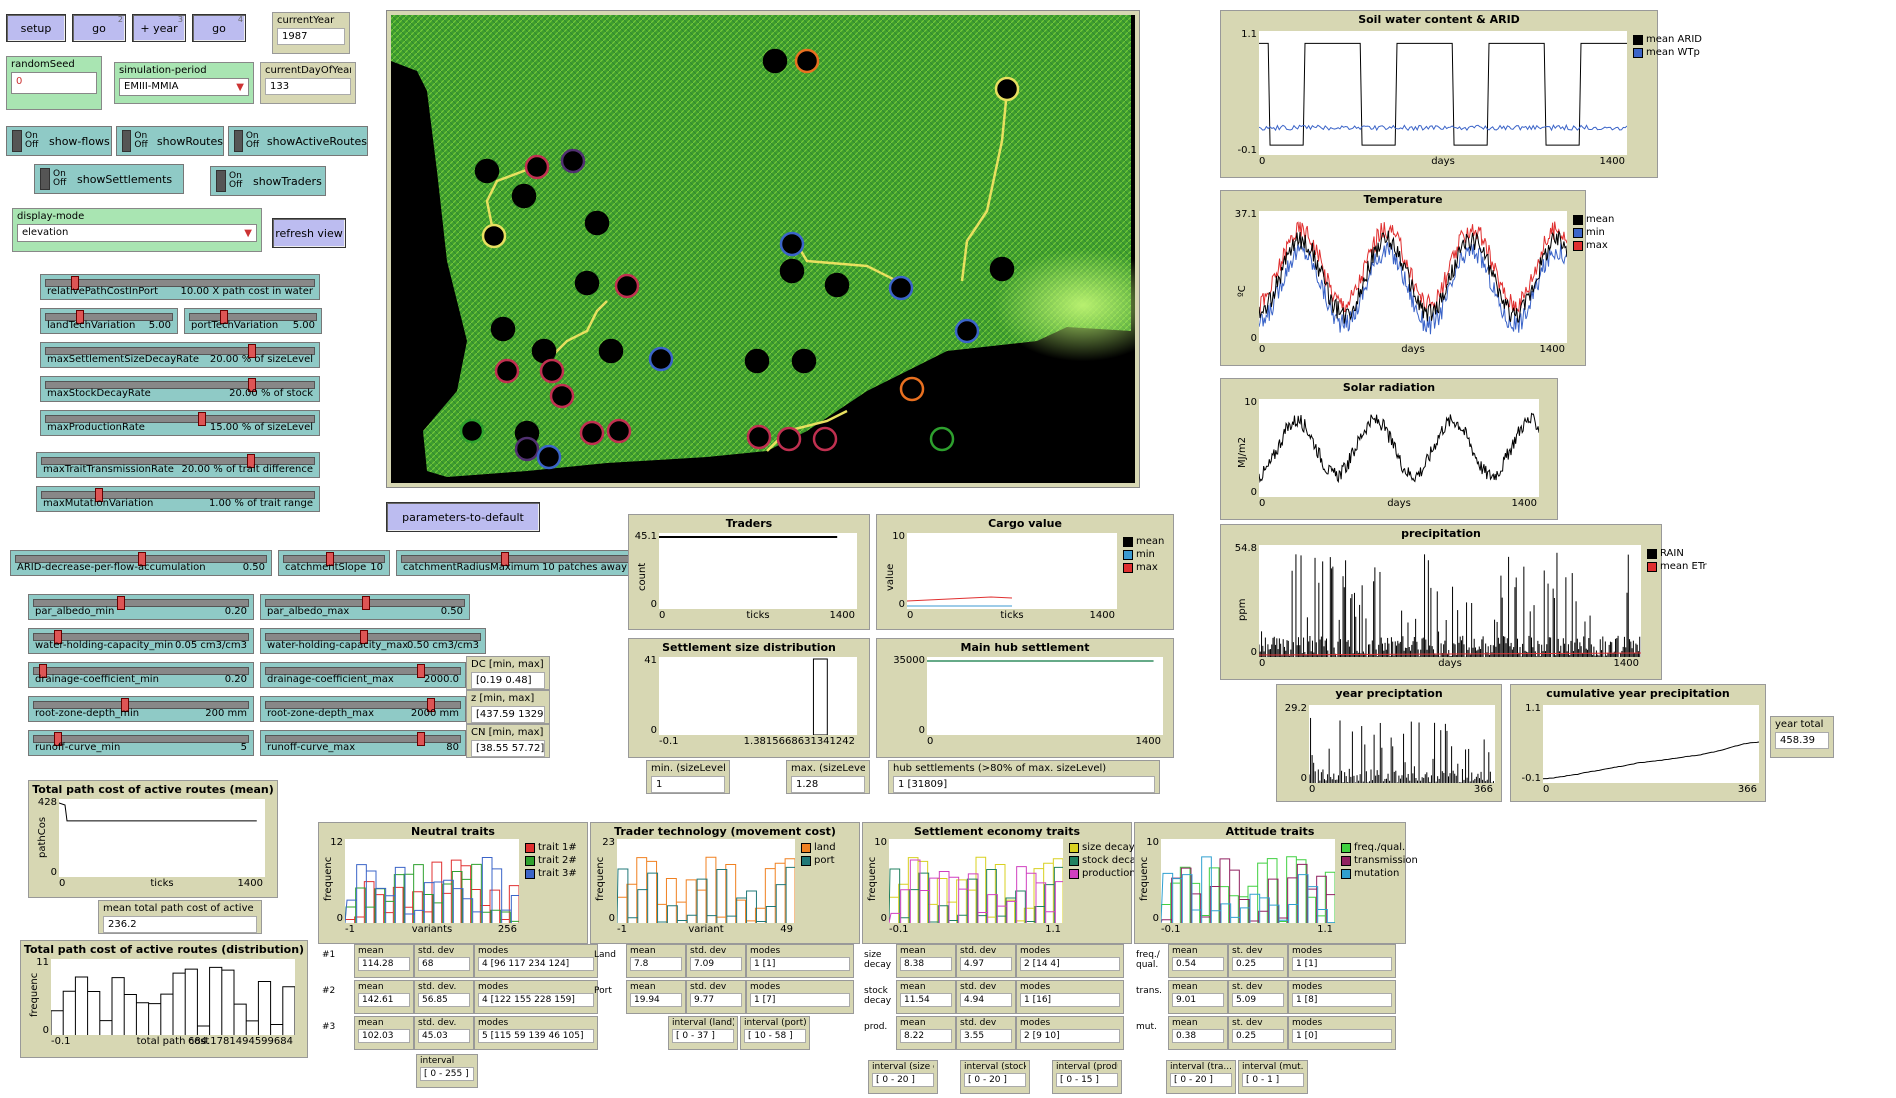 Image resolution: width=1896 pixels, height=1098 pixels. Describe the element at coordinates (36, 28) in the screenshot. I see `setup-button: setup` at that location.